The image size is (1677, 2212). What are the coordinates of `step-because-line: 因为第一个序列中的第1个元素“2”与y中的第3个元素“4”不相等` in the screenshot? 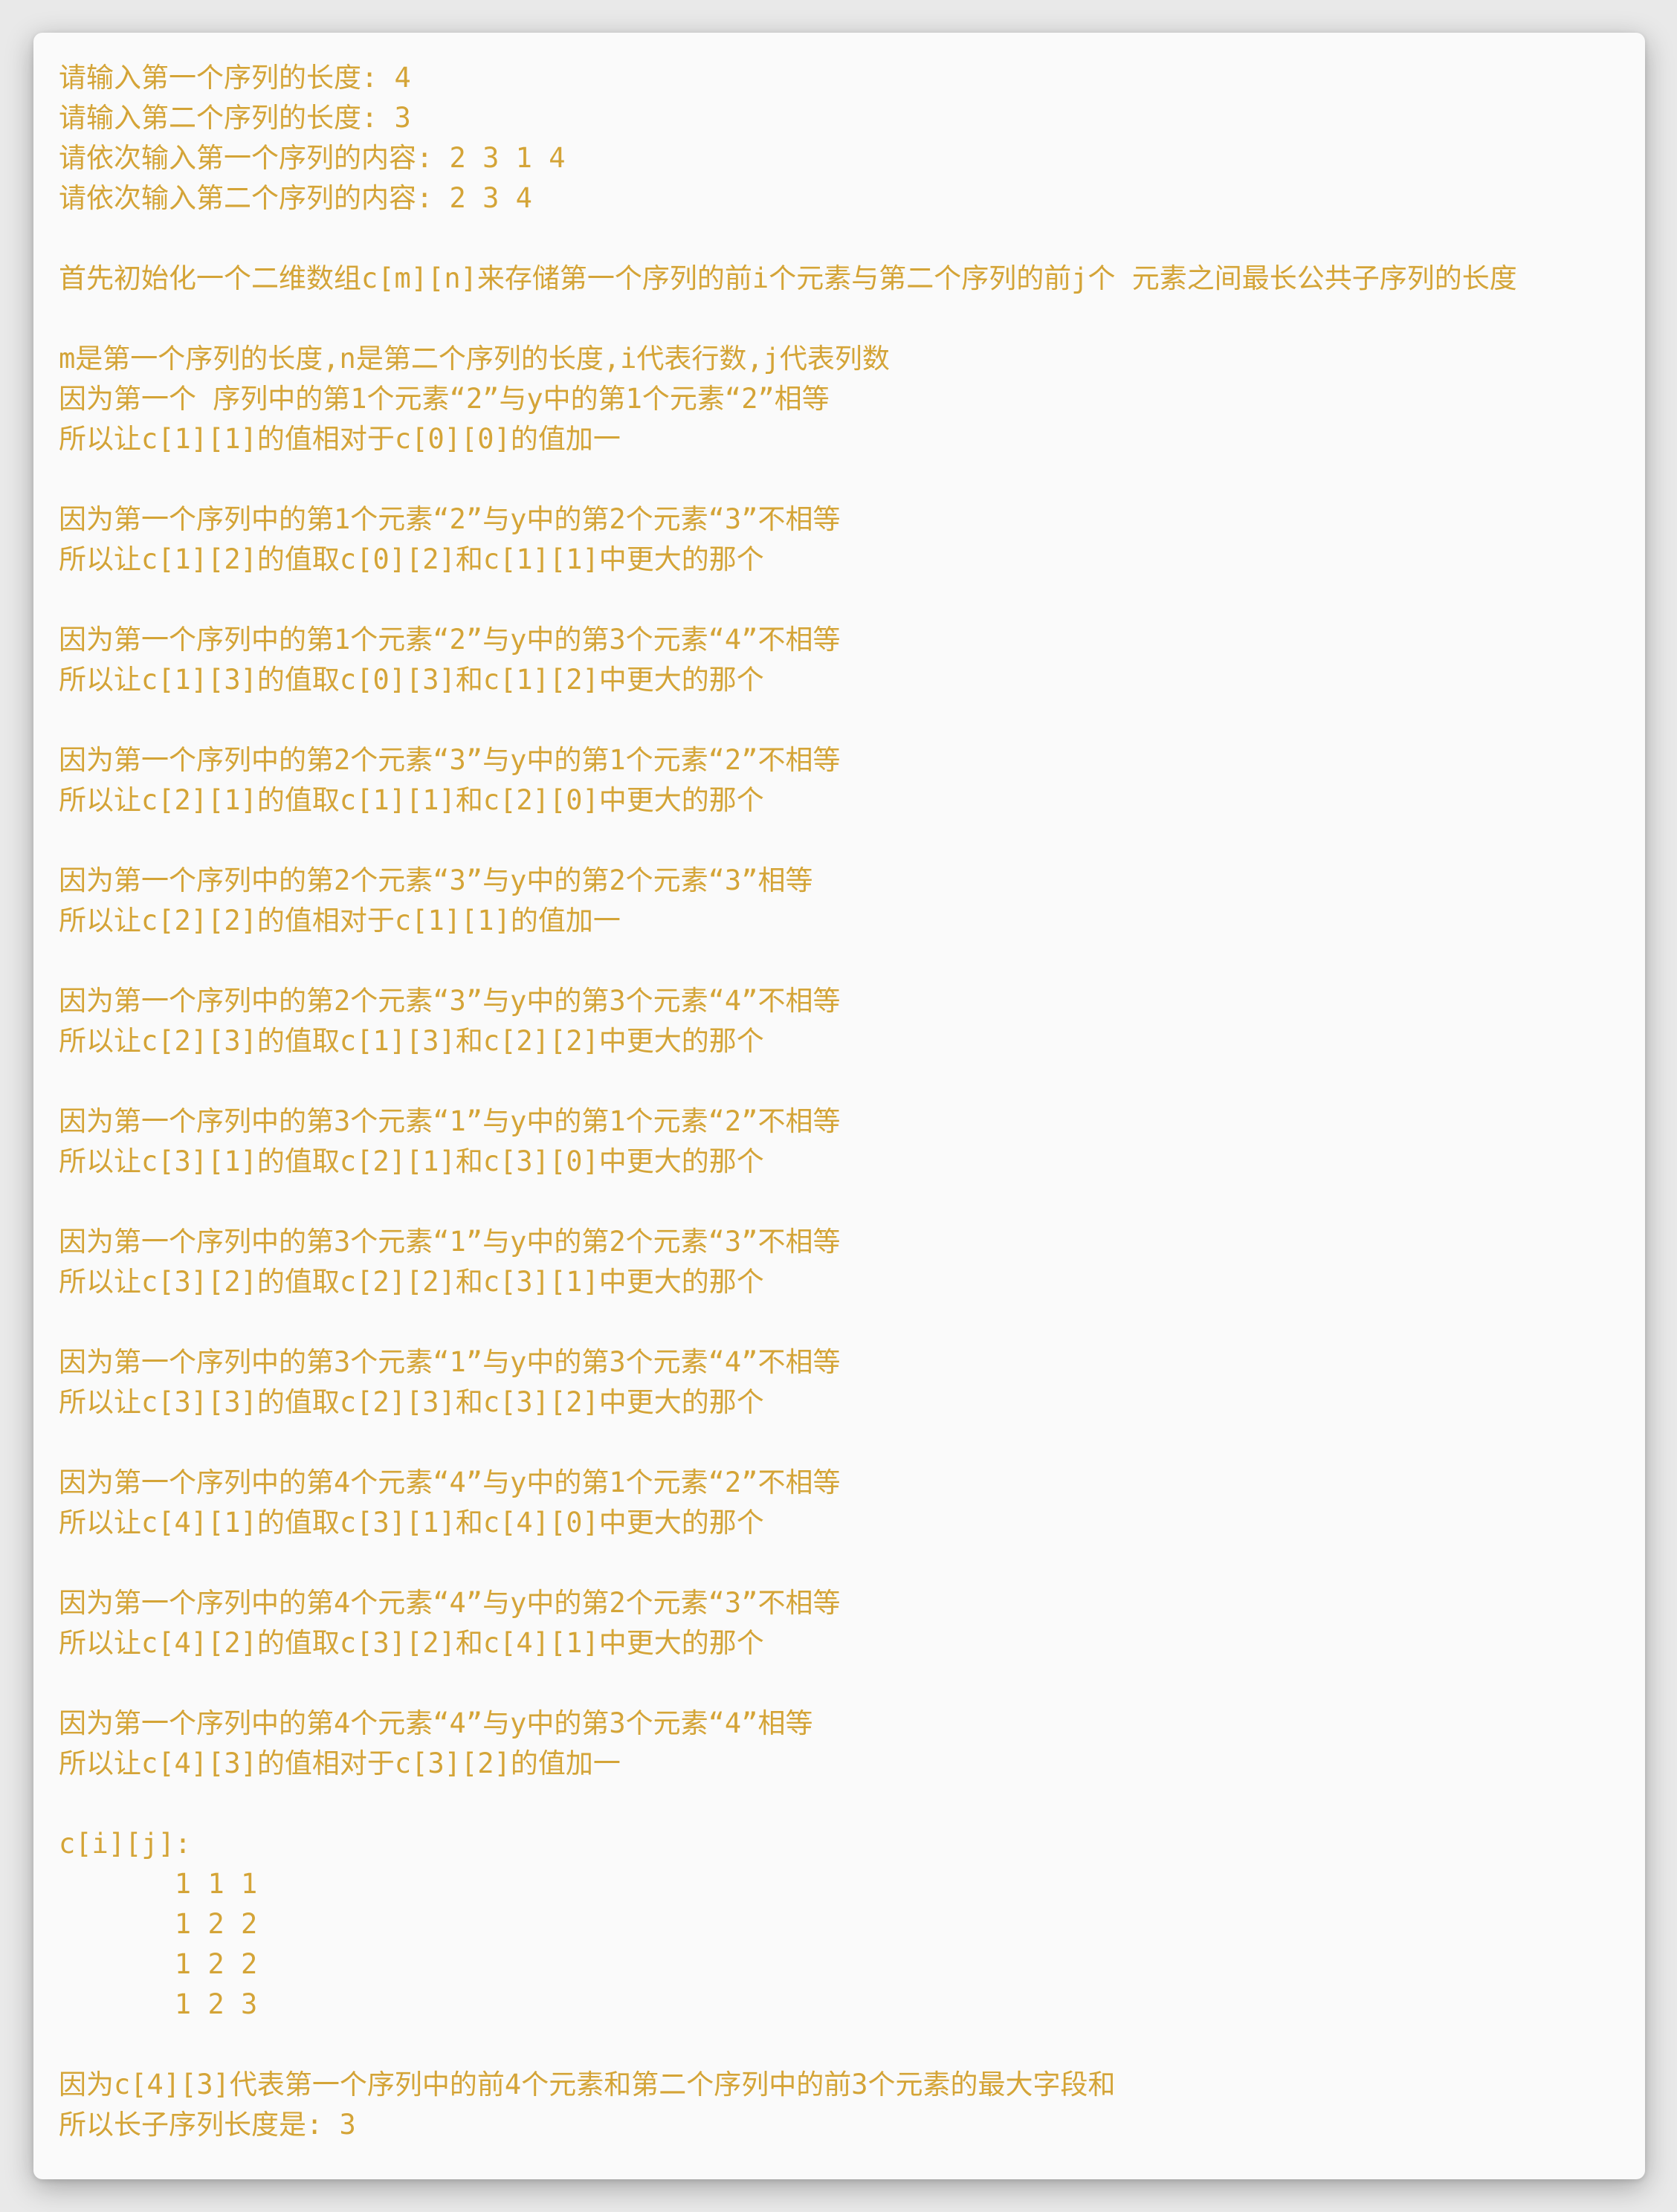 It's located at (450, 640).